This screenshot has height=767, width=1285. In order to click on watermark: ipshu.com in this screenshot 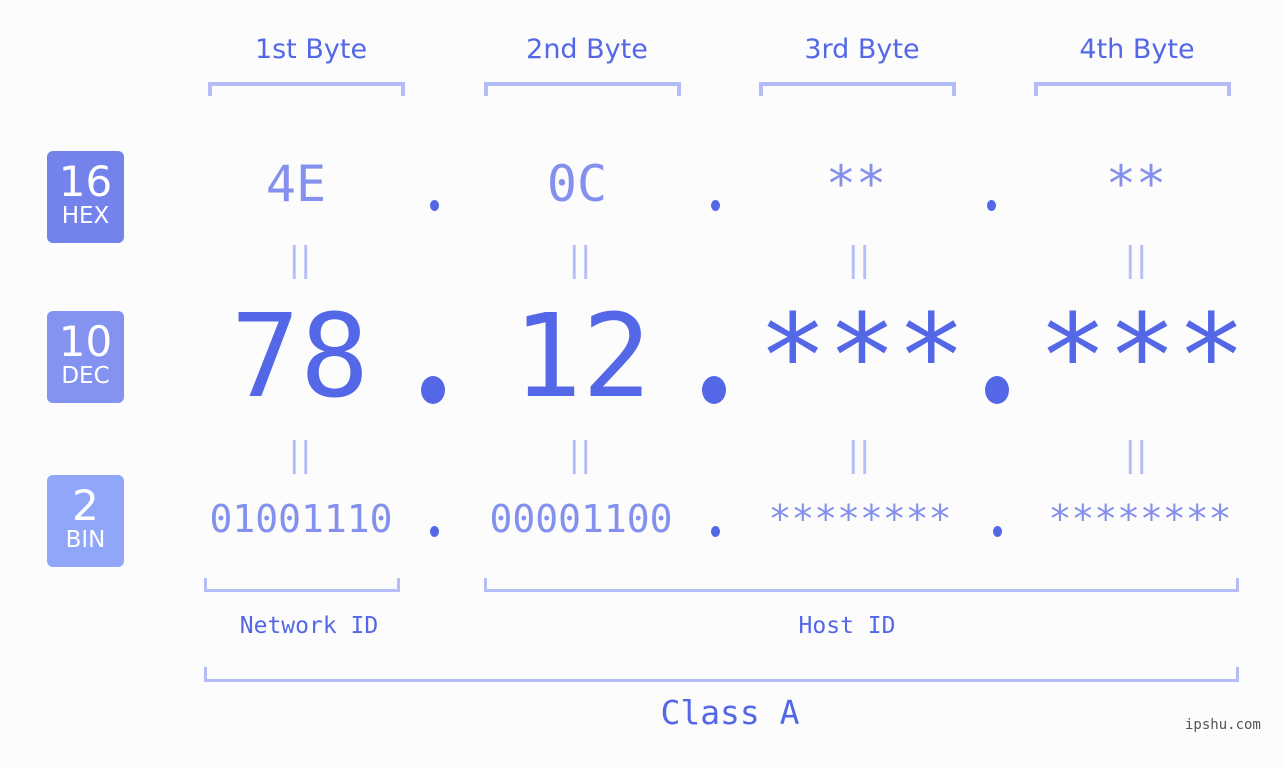, I will do `click(1223, 725)`.